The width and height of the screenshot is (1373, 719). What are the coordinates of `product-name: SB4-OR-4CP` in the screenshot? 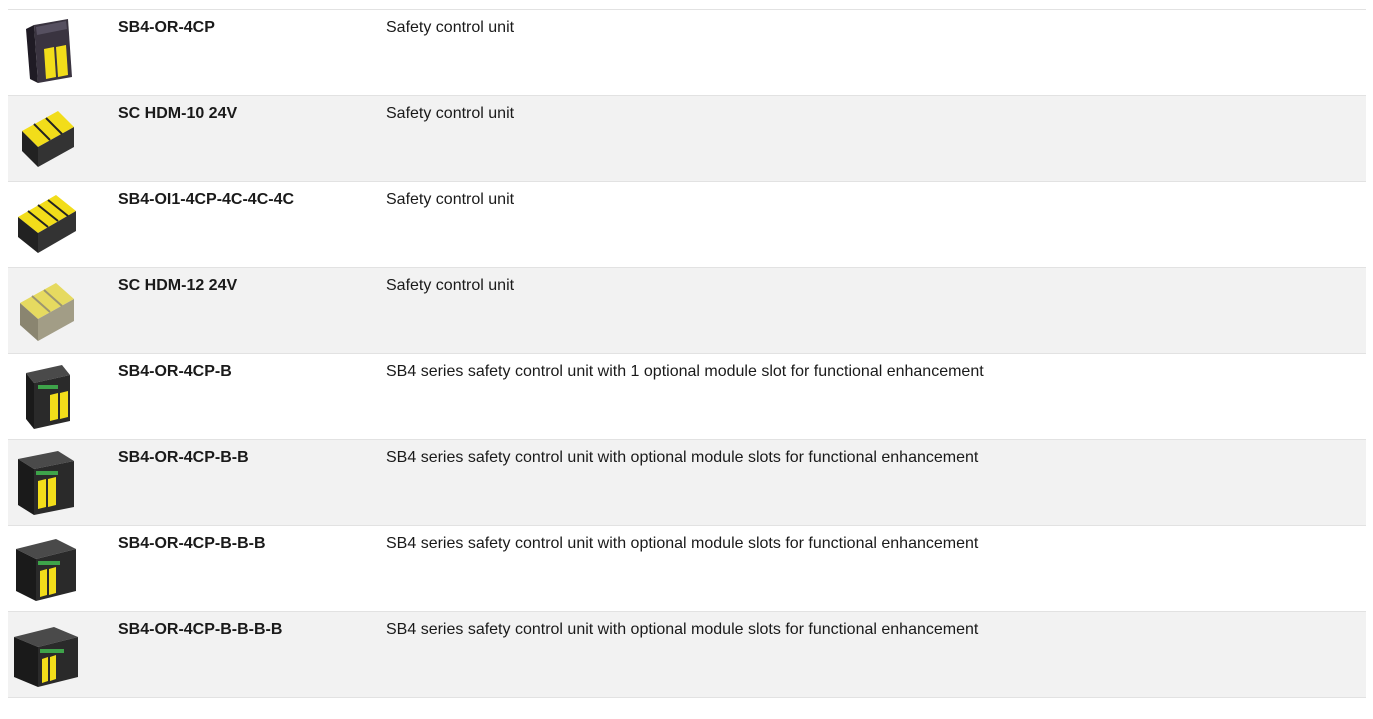 It's located at (246, 52).